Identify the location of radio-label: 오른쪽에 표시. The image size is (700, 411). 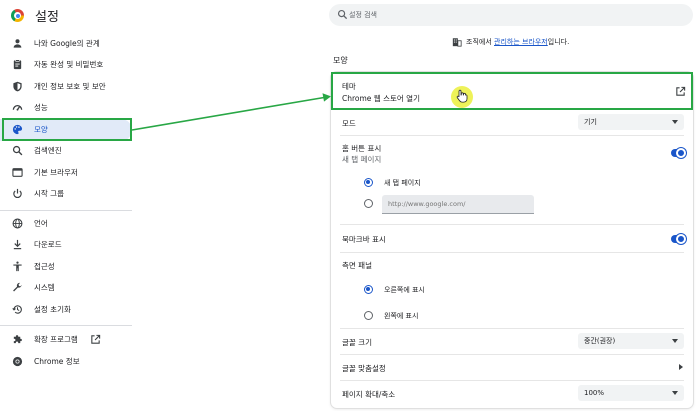
(404, 290).